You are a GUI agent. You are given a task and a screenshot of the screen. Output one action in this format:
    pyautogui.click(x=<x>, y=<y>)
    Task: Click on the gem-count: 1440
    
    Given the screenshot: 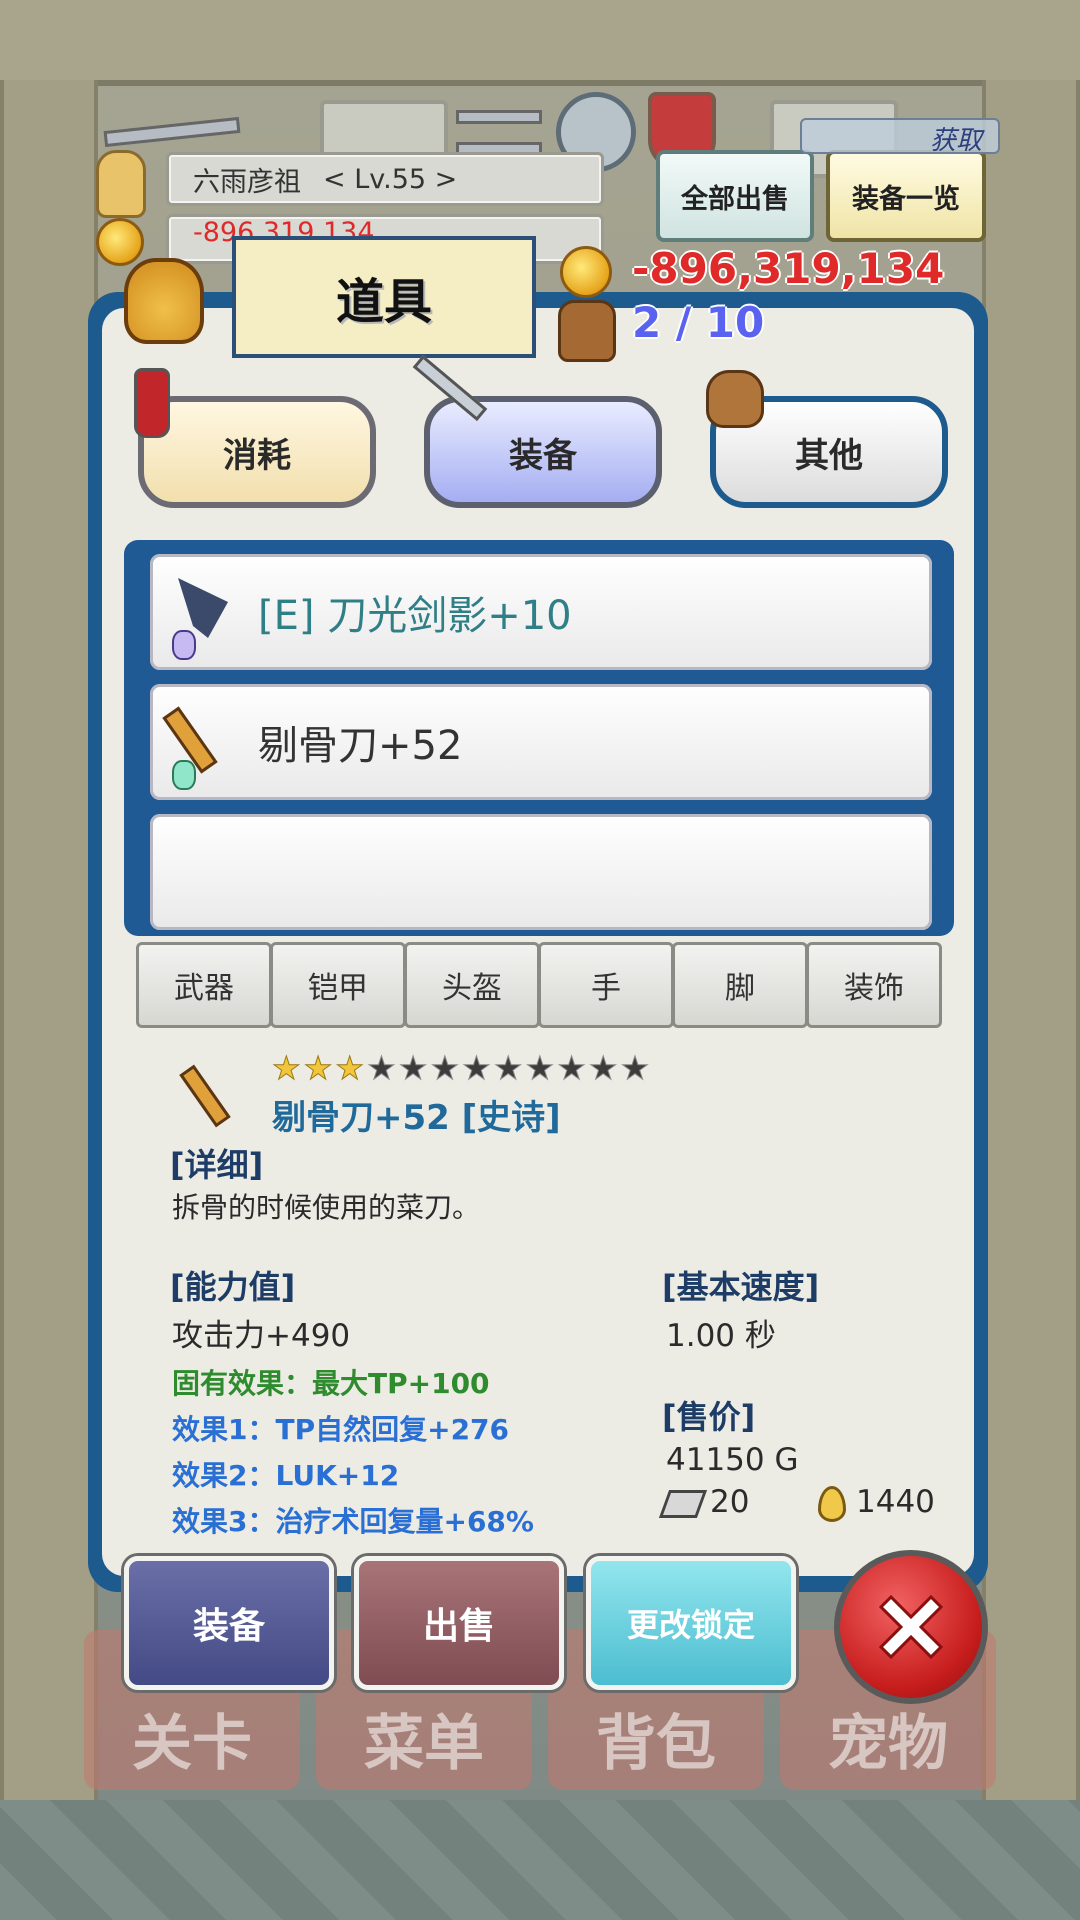 What is the action you would take?
    pyautogui.click(x=895, y=1502)
    